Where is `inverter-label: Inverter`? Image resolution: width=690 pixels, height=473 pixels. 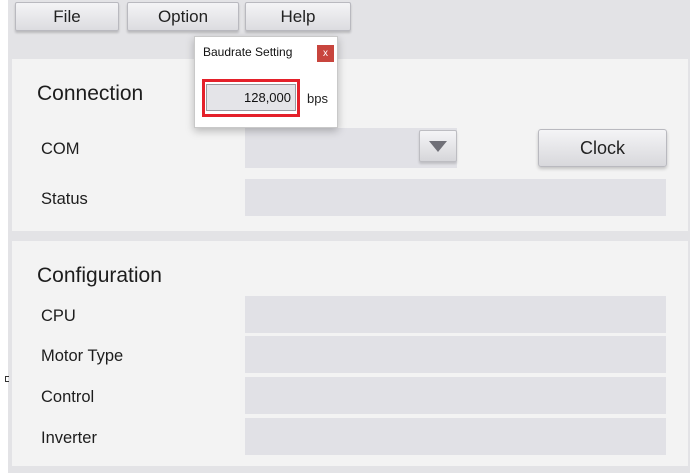
inverter-label: Inverter is located at coordinates (69, 438).